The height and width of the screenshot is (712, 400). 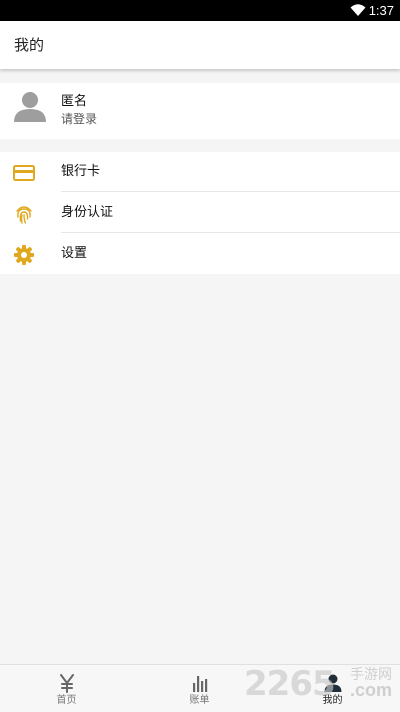 I want to click on menu-item-bank-card: 银行卡, so click(x=200, y=172).